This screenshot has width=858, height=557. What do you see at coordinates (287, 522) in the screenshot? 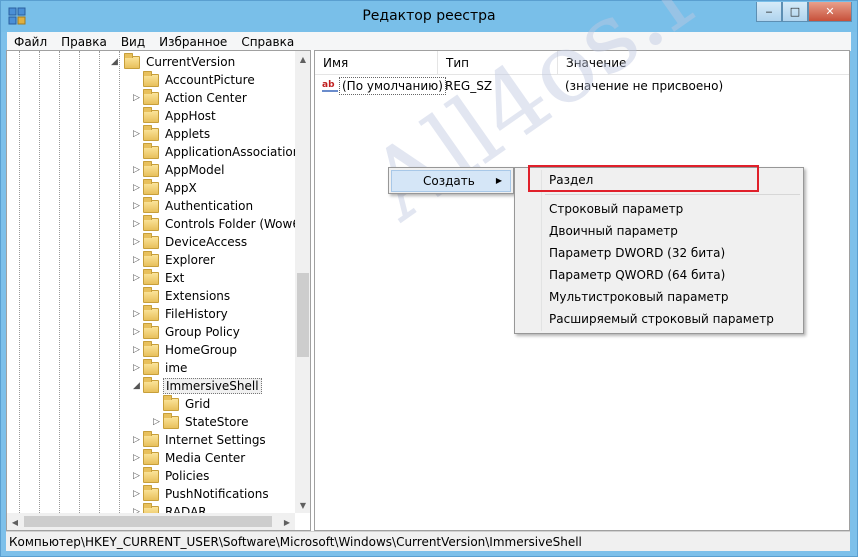
I see `scroll-right-arrow-icon: ▶` at bounding box center [287, 522].